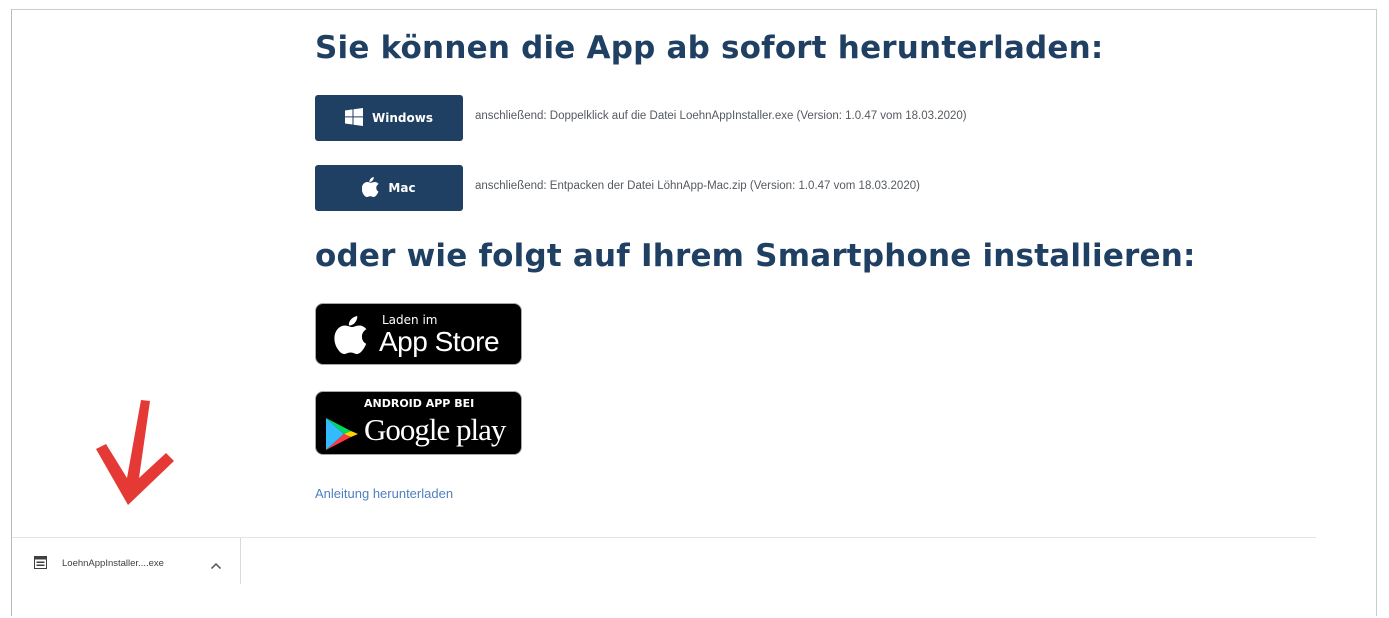  Describe the element at coordinates (439, 341) in the screenshot. I see `app-store-big-text: App Store` at that location.